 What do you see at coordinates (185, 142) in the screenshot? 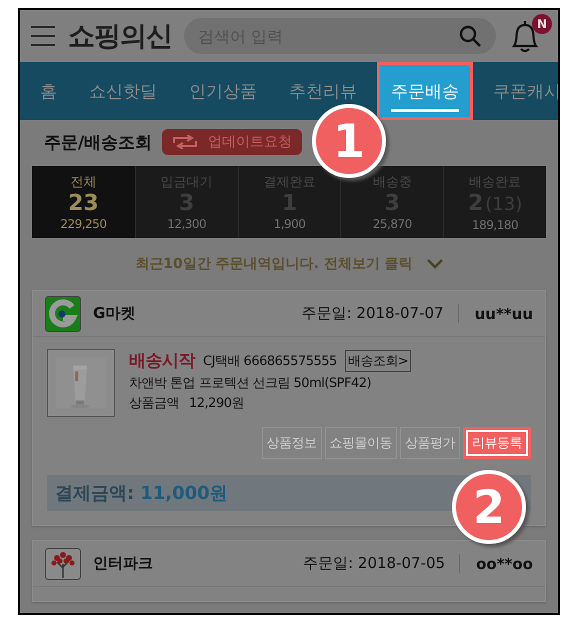
I see `refresh-icon` at bounding box center [185, 142].